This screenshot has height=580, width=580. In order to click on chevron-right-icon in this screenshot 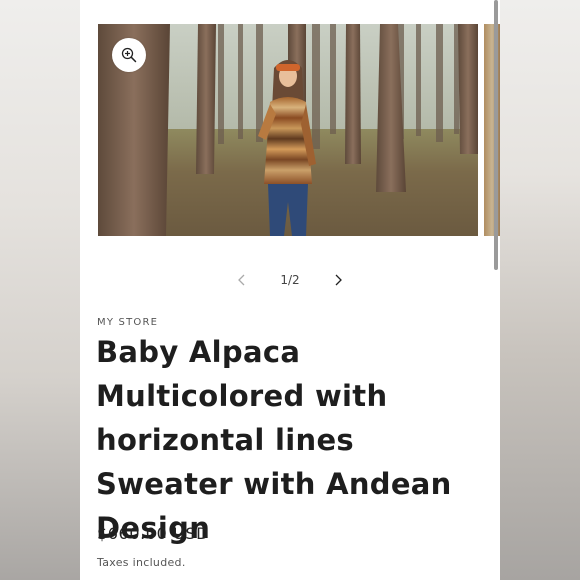, I will do `click(338, 280)`.